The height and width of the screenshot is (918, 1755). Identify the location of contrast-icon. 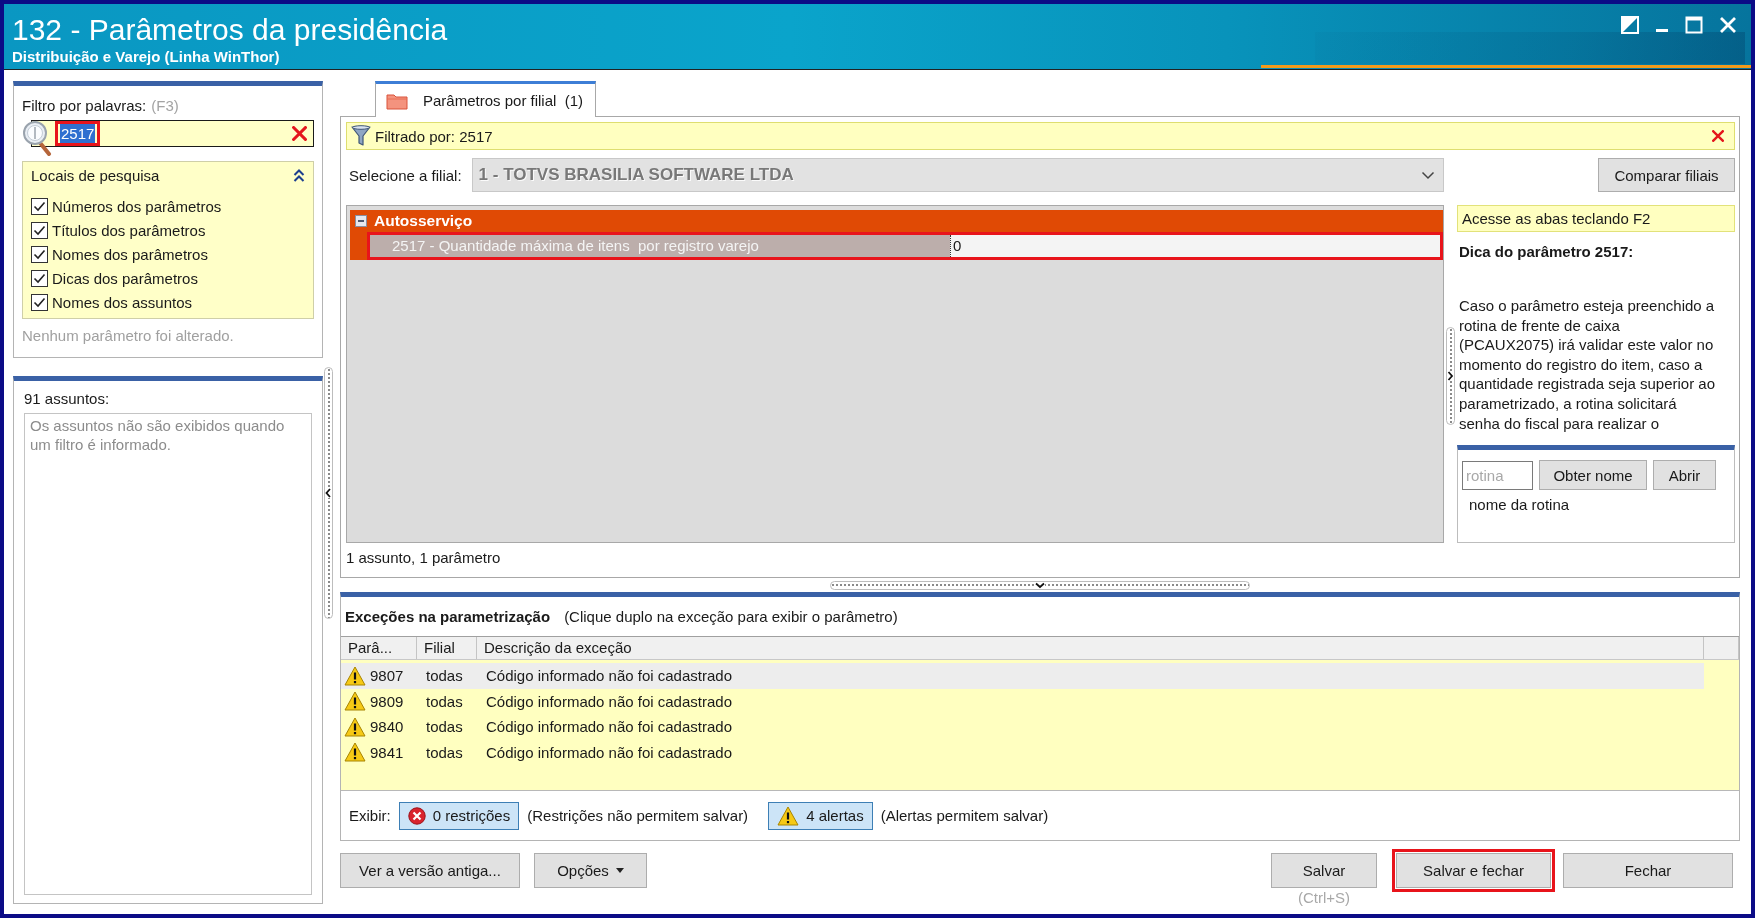
(1630, 25).